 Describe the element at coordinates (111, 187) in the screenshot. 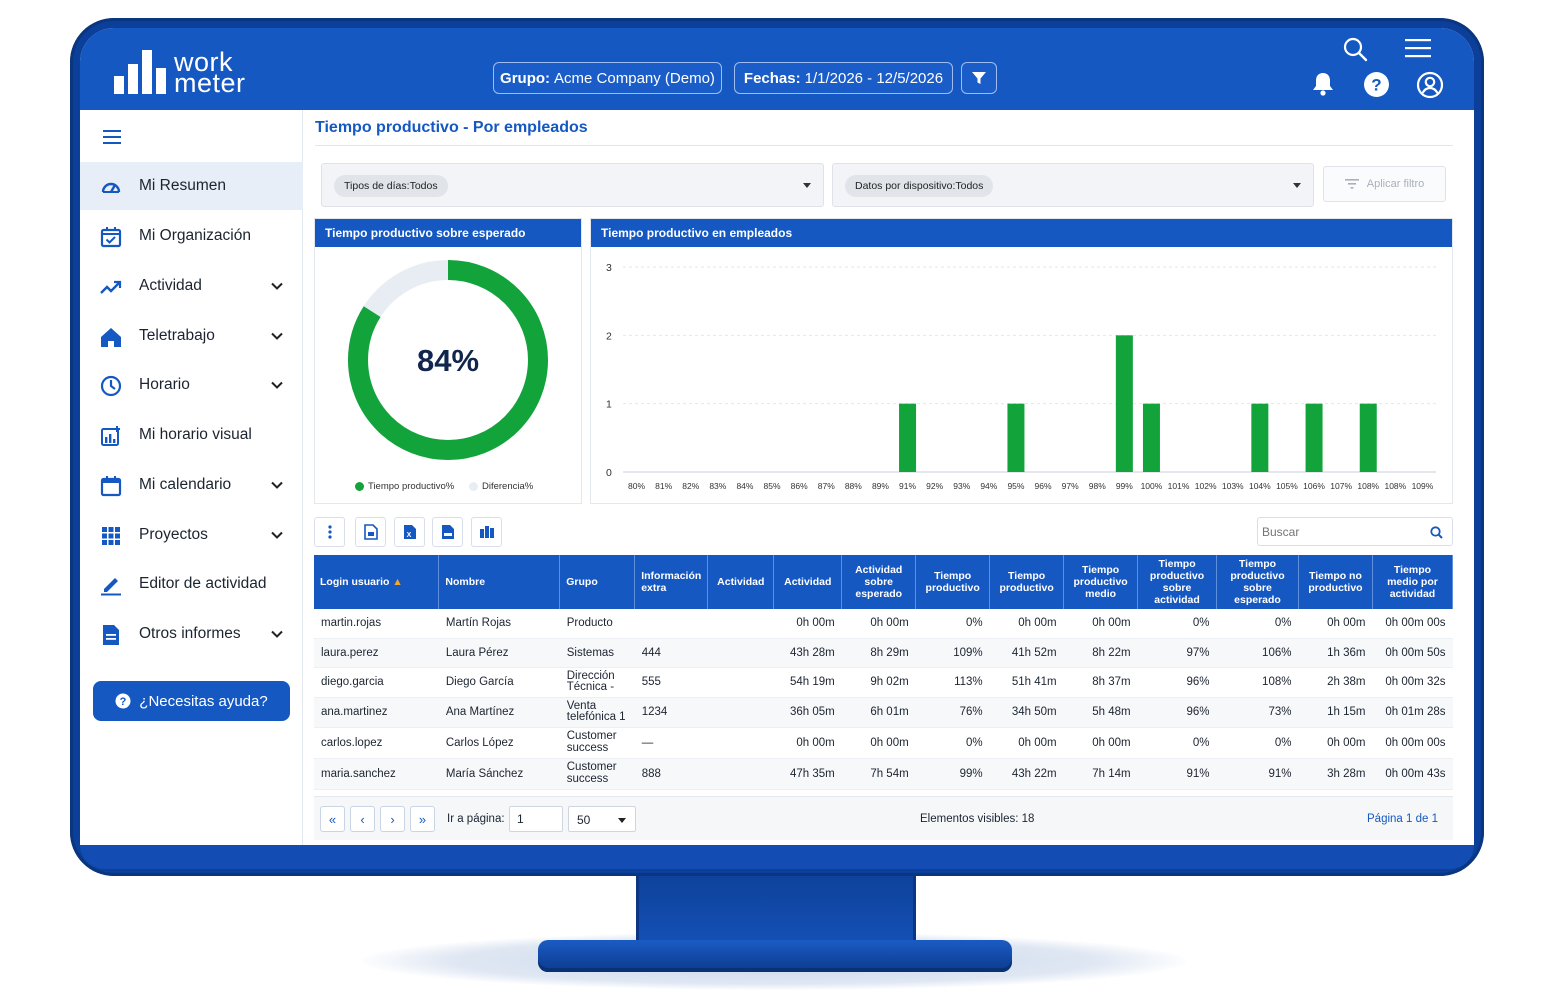

I see `gauge-icon` at that location.